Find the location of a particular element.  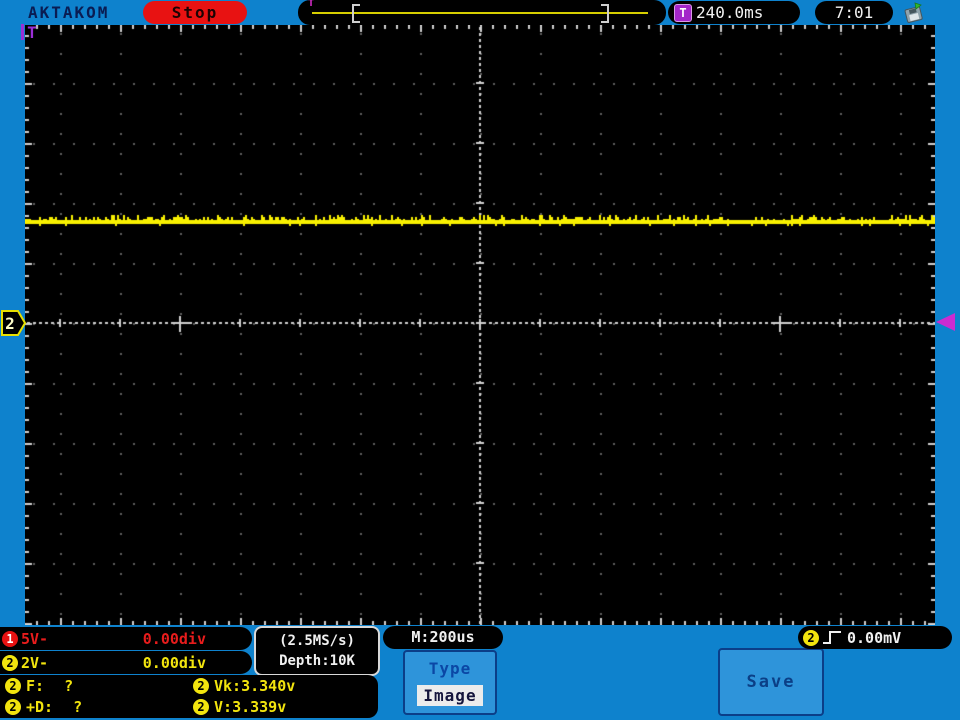

top-bar: AKTAKOM Stop T T 240.0ms 7:01 is located at coordinates (480, 12).